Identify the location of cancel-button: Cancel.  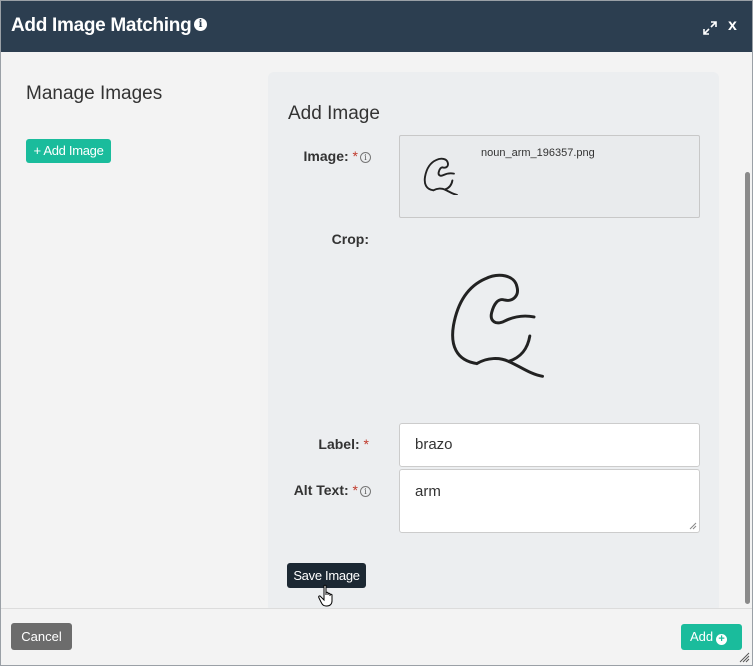
(41, 636).